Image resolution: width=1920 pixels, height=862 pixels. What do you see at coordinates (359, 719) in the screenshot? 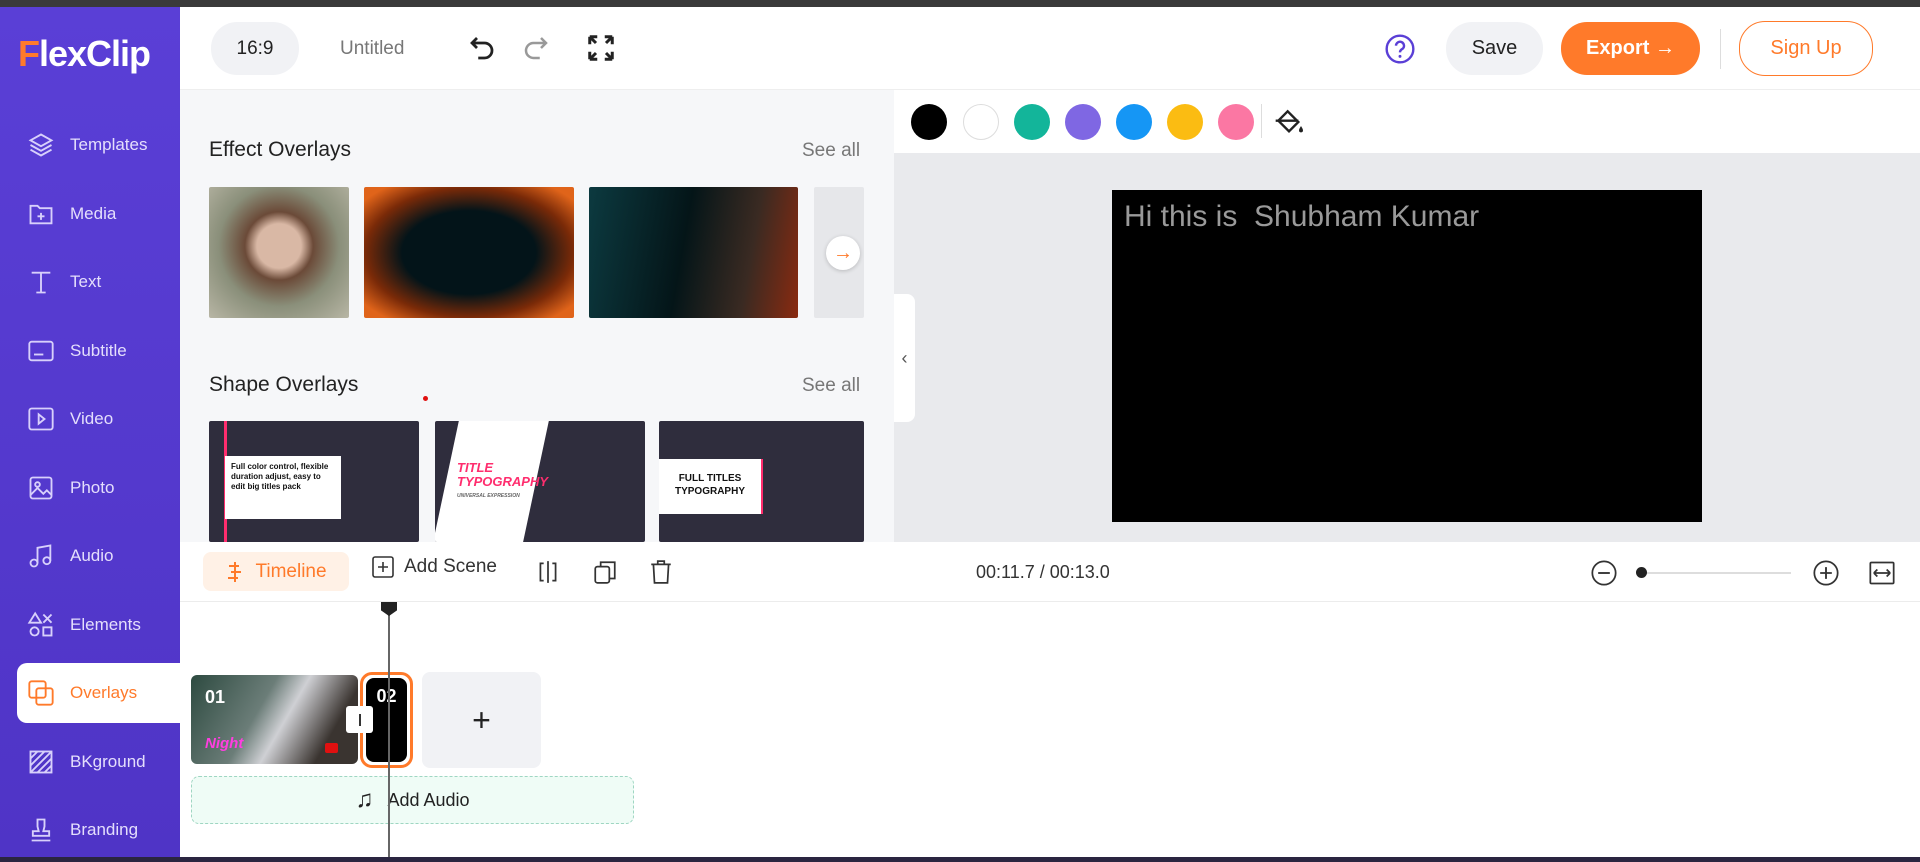
I see `transition-handle` at bounding box center [359, 719].